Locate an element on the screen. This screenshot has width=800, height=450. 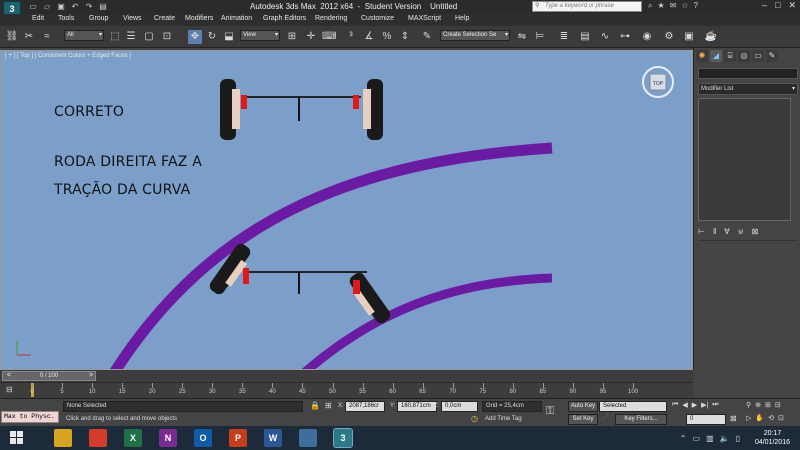
show-end-result-icon: ‖ is located at coordinates (714, 231).